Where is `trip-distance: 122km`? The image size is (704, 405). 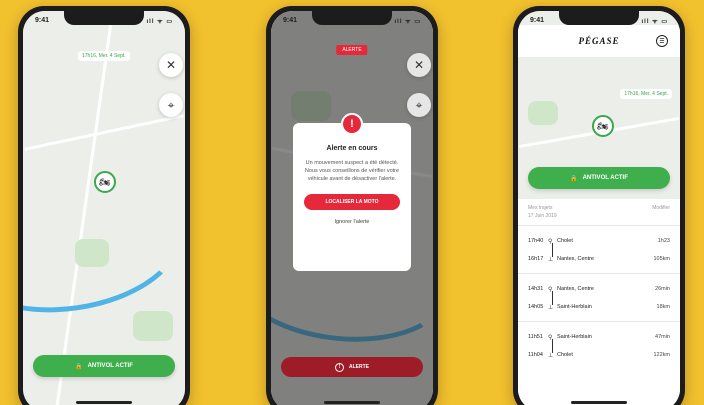
trip-distance: 122km is located at coordinates (661, 355).